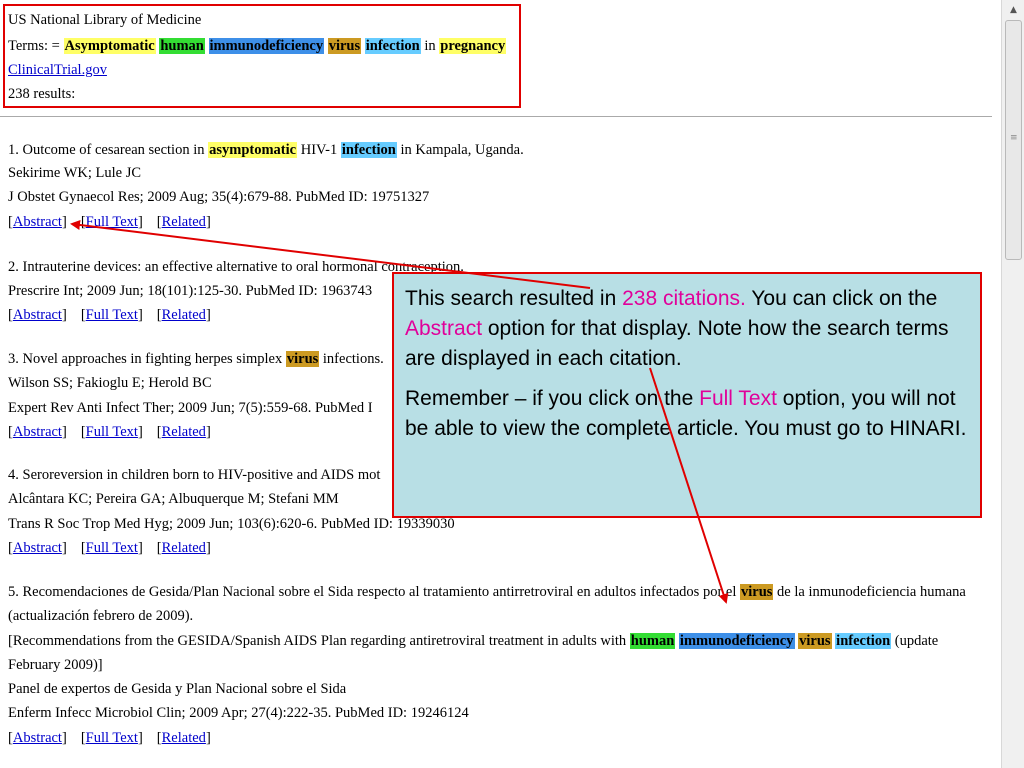  Describe the element at coordinates (42, 94) in the screenshot. I see `results-count: 238 results:` at that location.